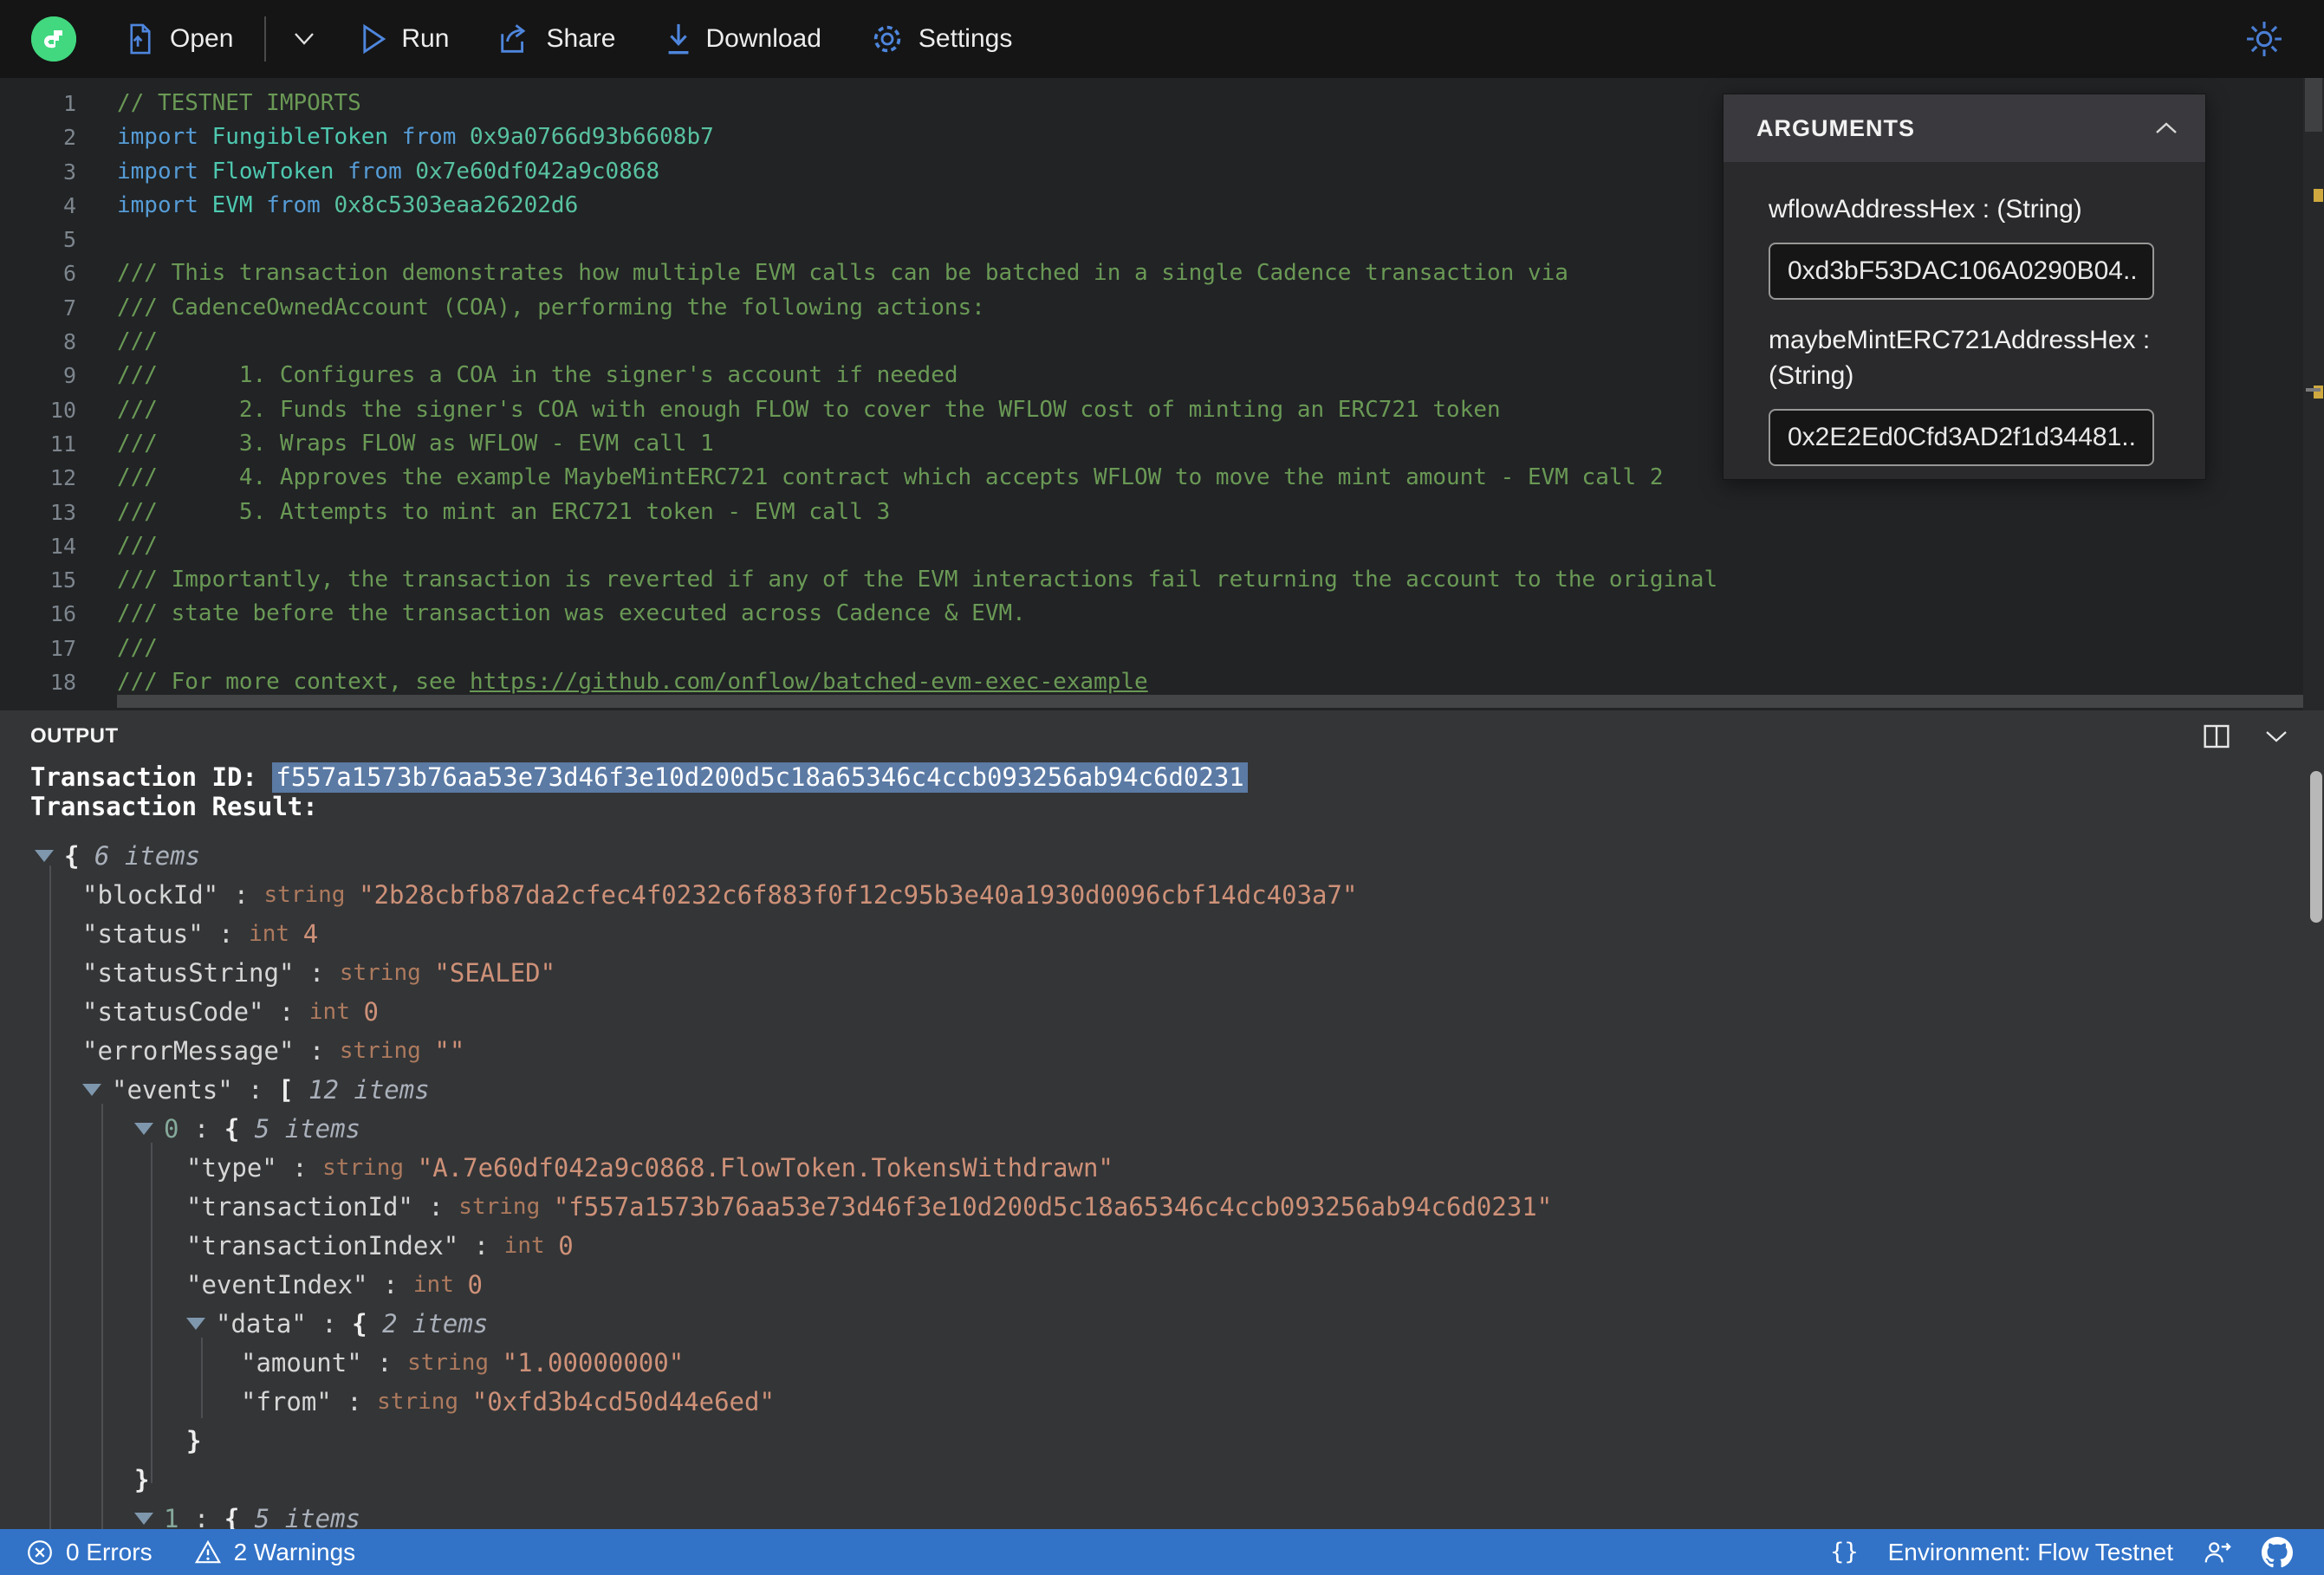  What do you see at coordinates (361, 1090) in the screenshot?
I see `json-count: 12 items` at bounding box center [361, 1090].